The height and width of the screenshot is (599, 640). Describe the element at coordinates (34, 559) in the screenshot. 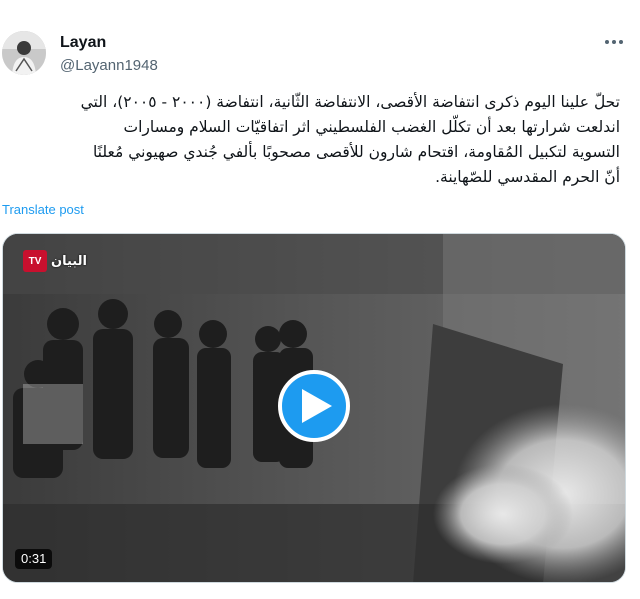

I see `video-duration: 0:31` at that location.